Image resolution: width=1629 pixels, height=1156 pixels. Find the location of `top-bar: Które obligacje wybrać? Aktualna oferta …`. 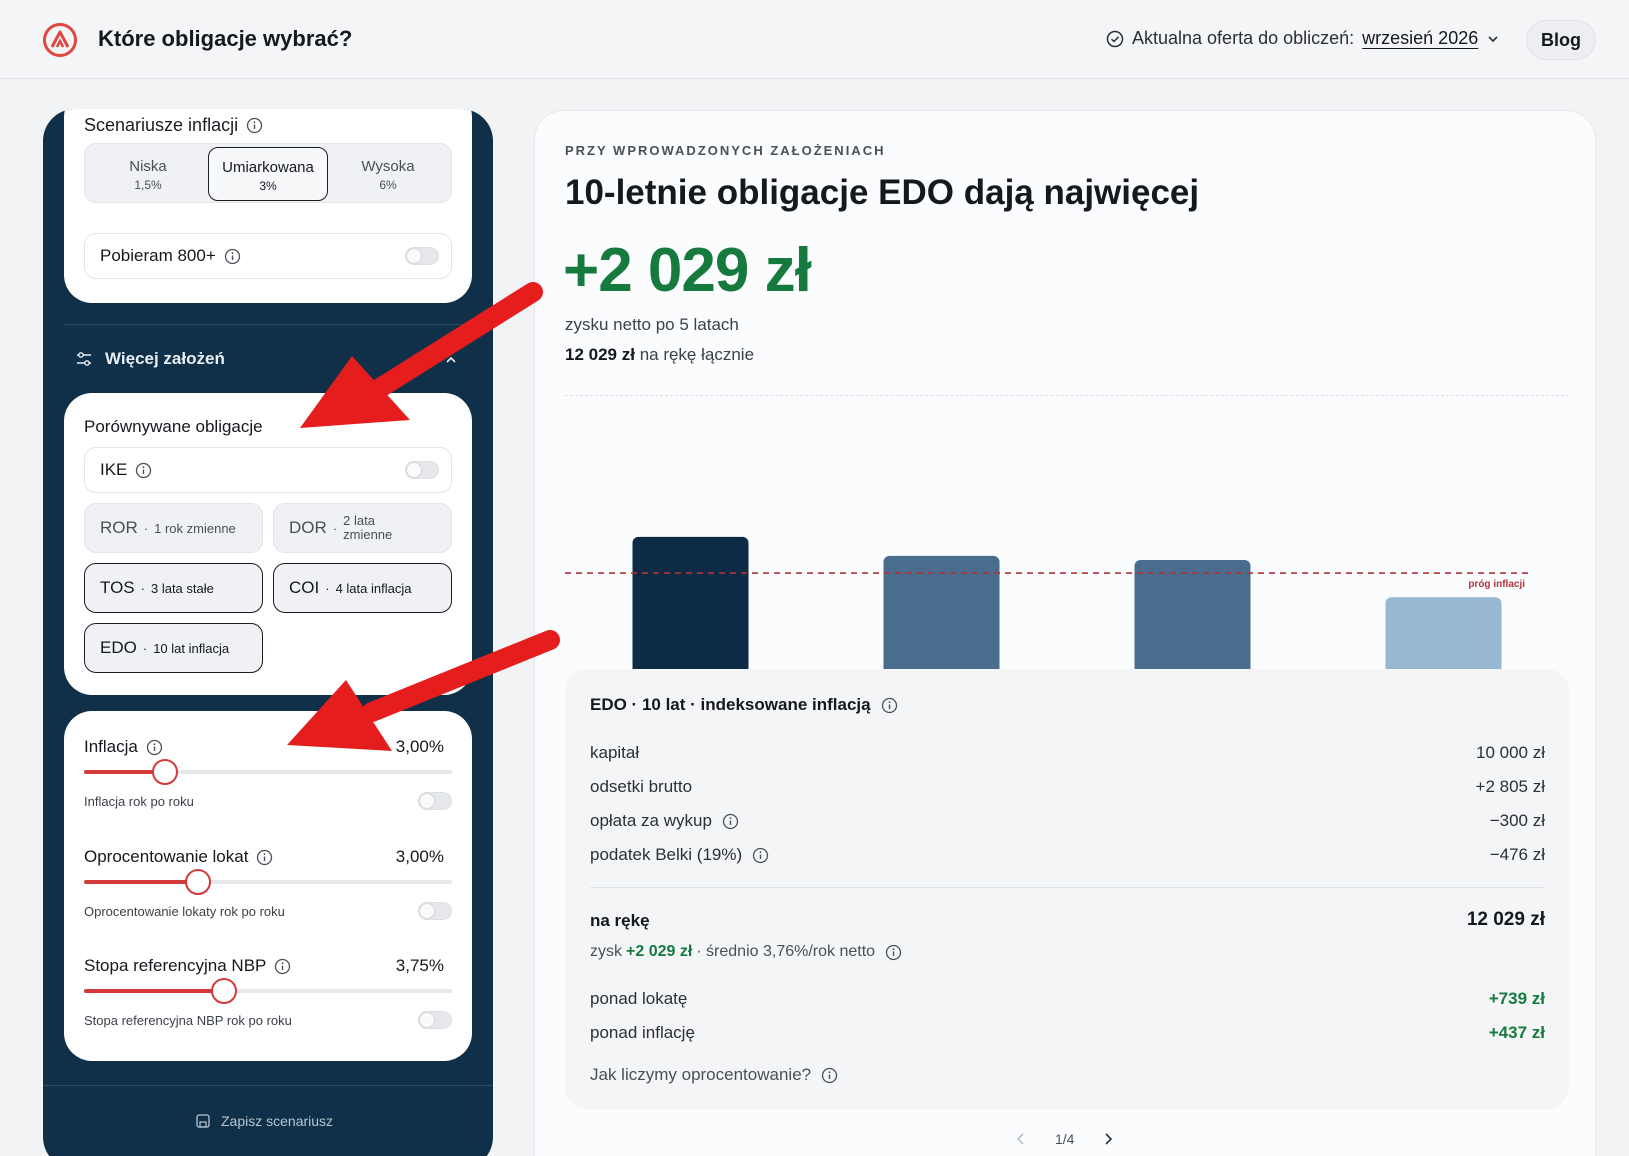

top-bar: Które obligacje wybrać? Aktualna oferta … is located at coordinates (814, 39).